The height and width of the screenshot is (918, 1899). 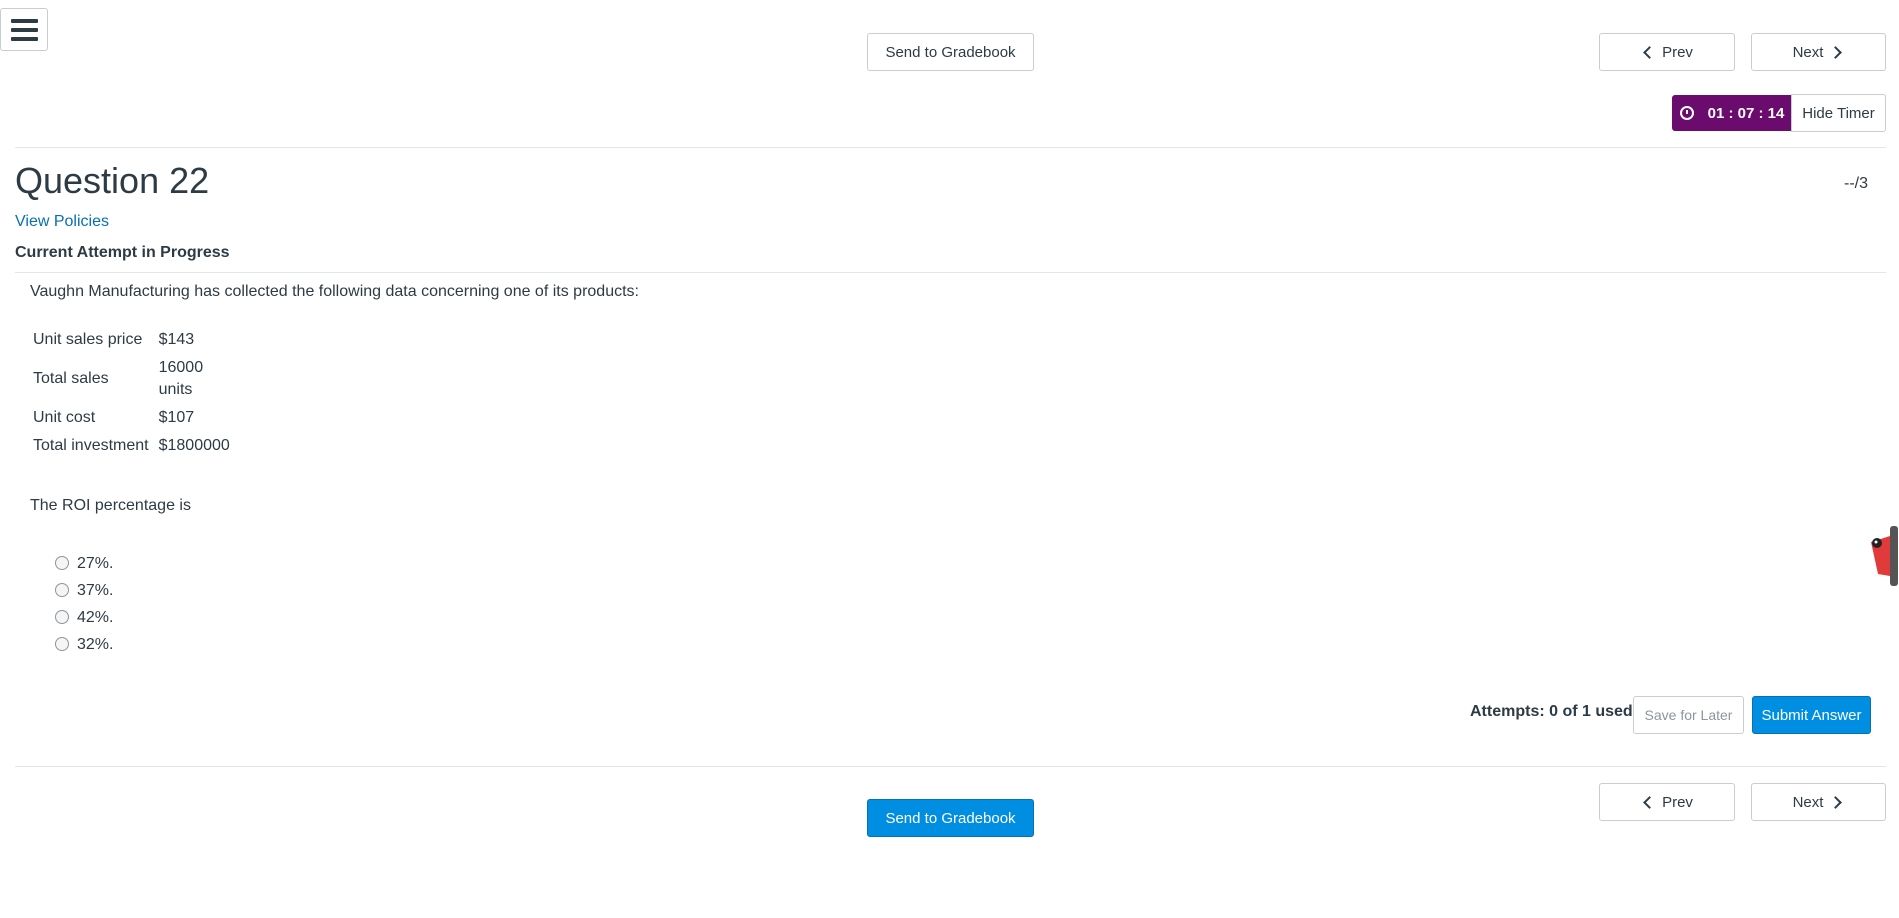 What do you see at coordinates (181, 378) in the screenshot?
I see `row-value: 16000 units` at bounding box center [181, 378].